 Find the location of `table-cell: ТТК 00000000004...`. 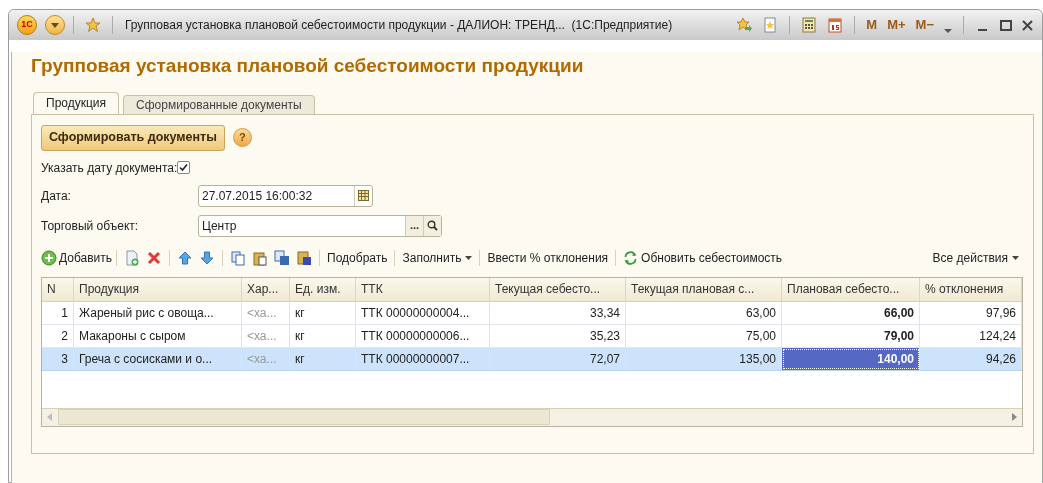

table-cell: ТТК 00000000004... is located at coordinates (423, 312).